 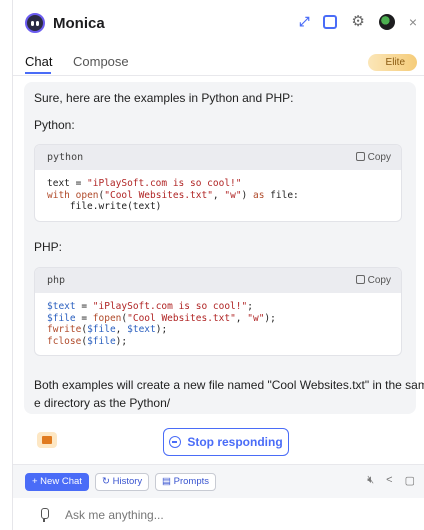 I want to click on header-icons: ⤢ ⚙ ×, so click(x=358, y=22).